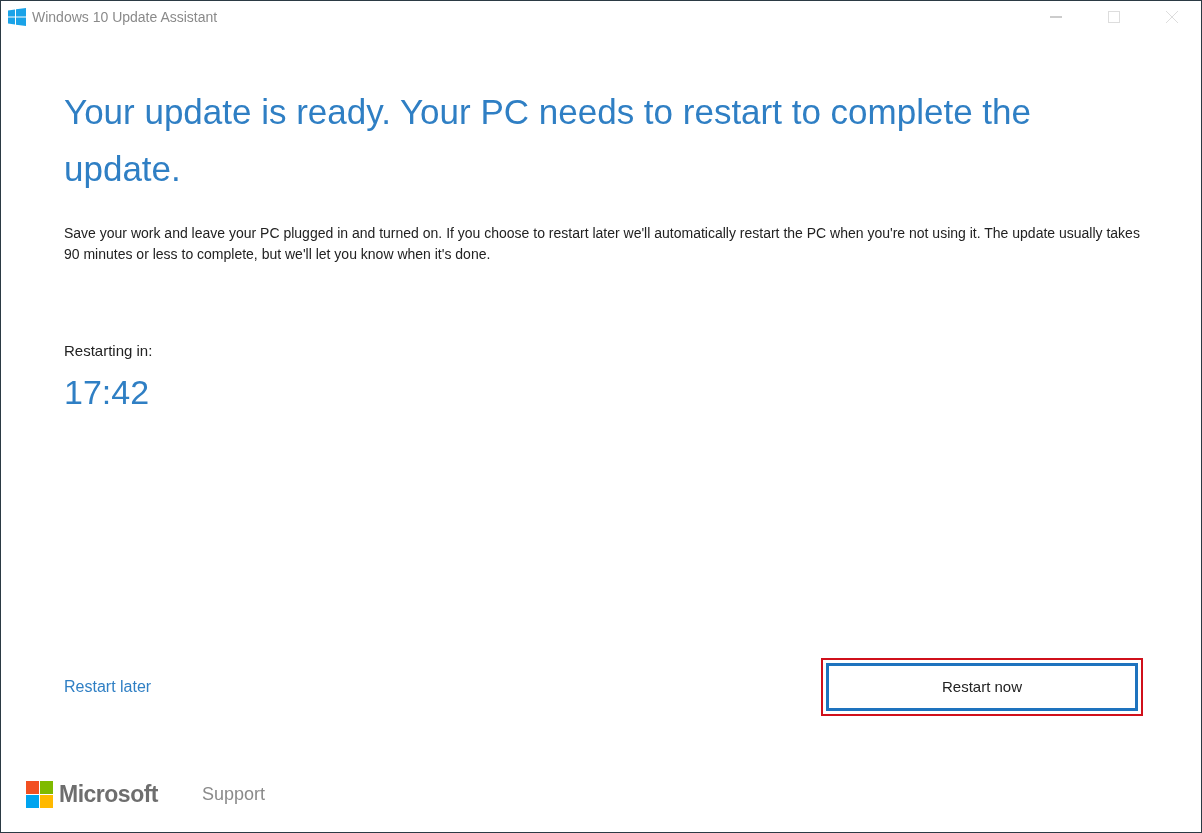  Describe the element at coordinates (109, 351) in the screenshot. I see `countdown-label: Restarting in:` at that location.